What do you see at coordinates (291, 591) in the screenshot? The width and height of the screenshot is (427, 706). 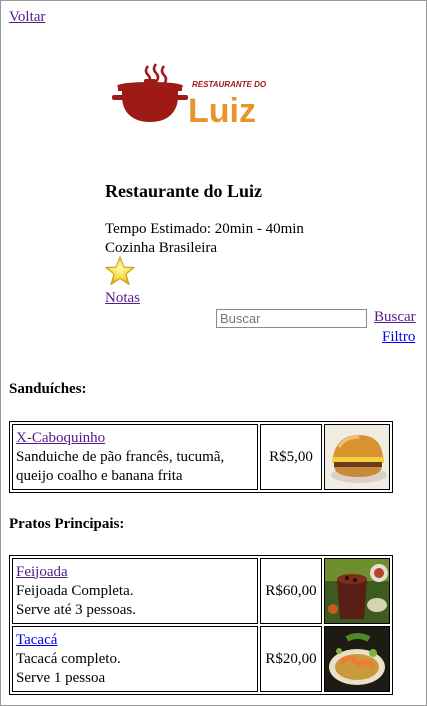 I see `item-price: R$60,00` at bounding box center [291, 591].